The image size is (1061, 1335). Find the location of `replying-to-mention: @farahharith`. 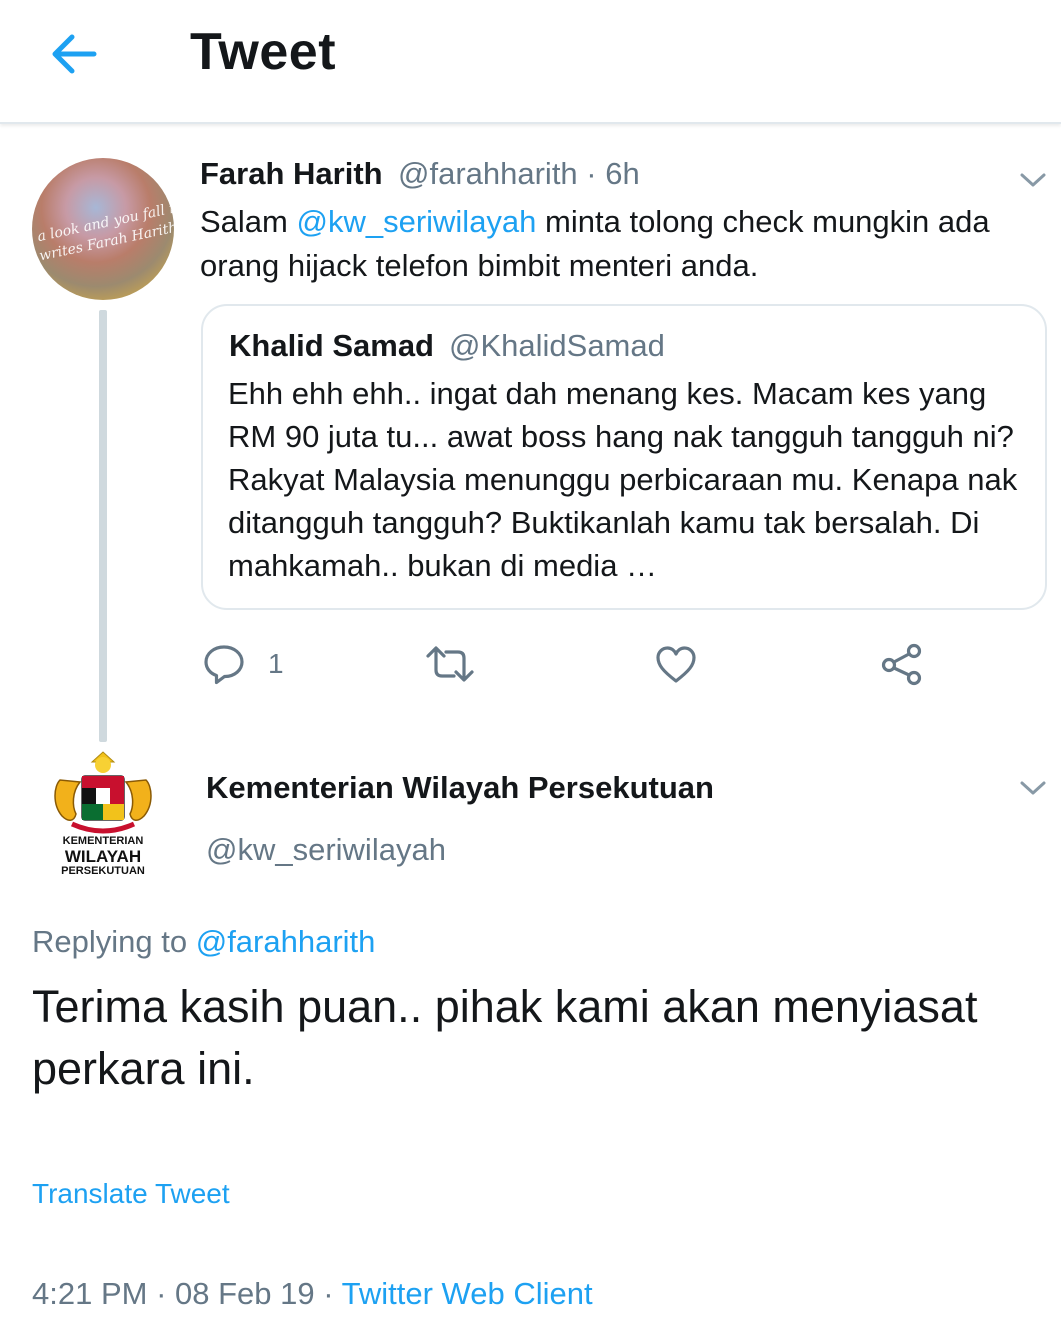

replying-to-mention: @farahharith is located at coordinates (286, 941).